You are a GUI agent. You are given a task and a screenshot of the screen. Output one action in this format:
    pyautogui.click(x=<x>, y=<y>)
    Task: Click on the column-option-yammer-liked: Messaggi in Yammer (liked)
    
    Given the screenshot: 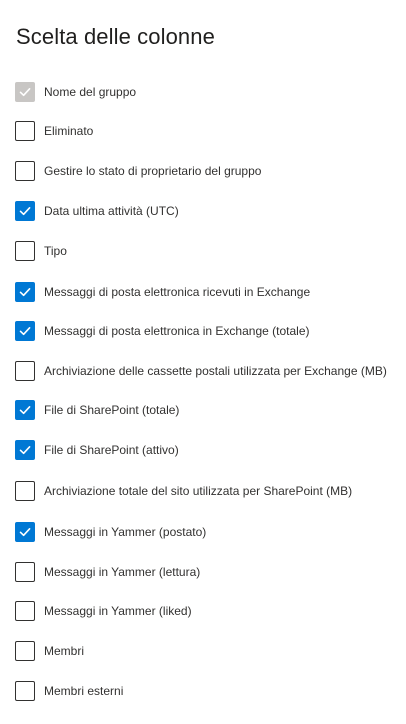 What is the action you would take?
    pyautogui.click(x=207, y=611)
    